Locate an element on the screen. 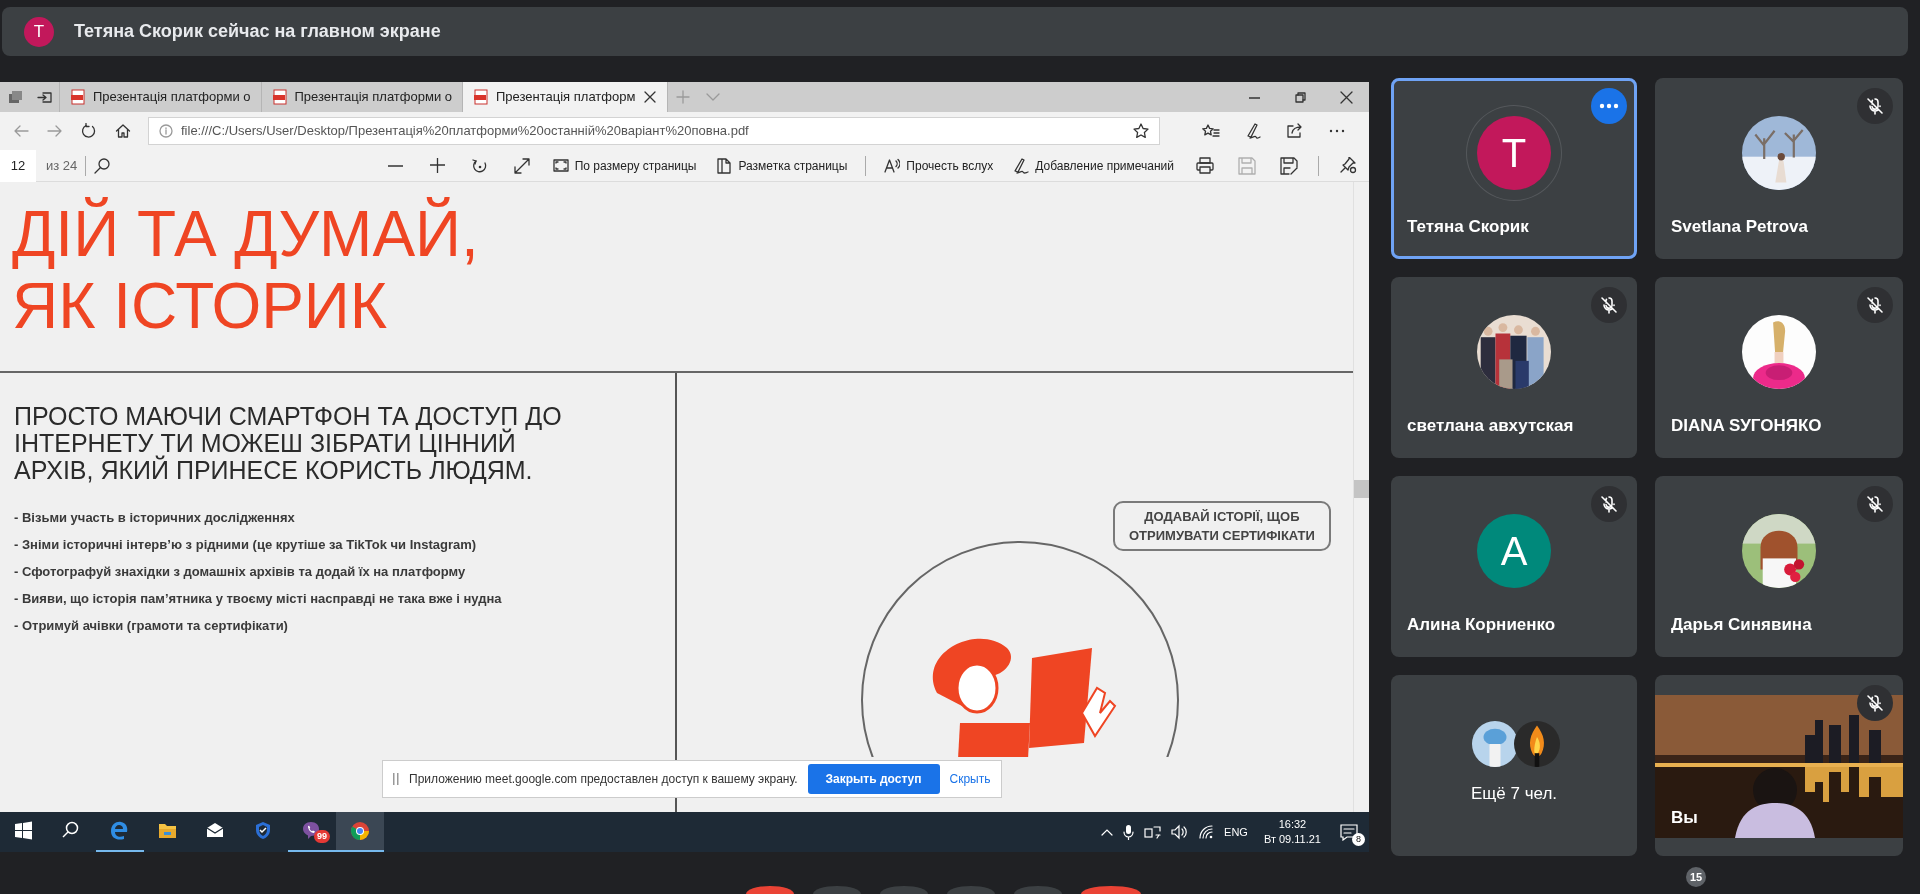  rotate-icon is located at coordinates (479, 165).